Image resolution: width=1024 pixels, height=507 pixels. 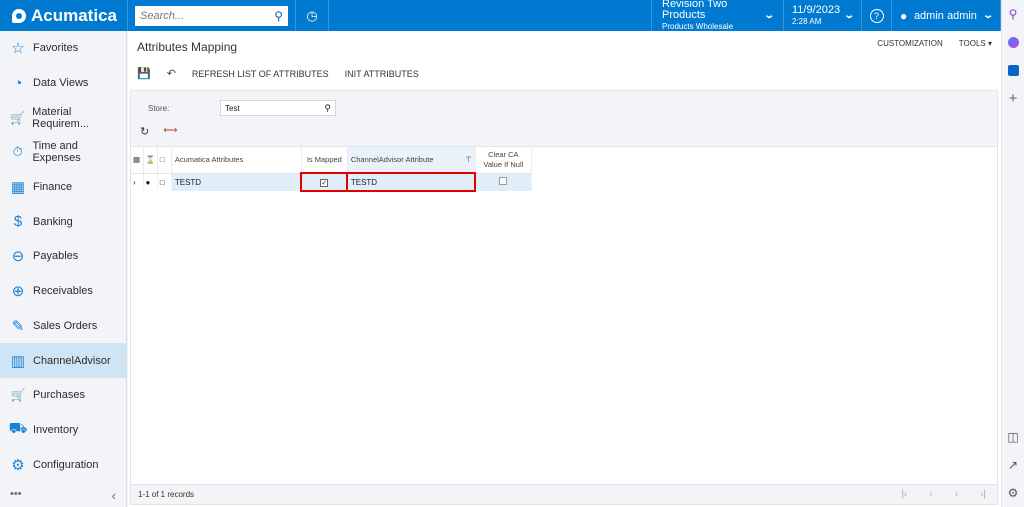 I want to click on search-input, so click(x=207, y=15).